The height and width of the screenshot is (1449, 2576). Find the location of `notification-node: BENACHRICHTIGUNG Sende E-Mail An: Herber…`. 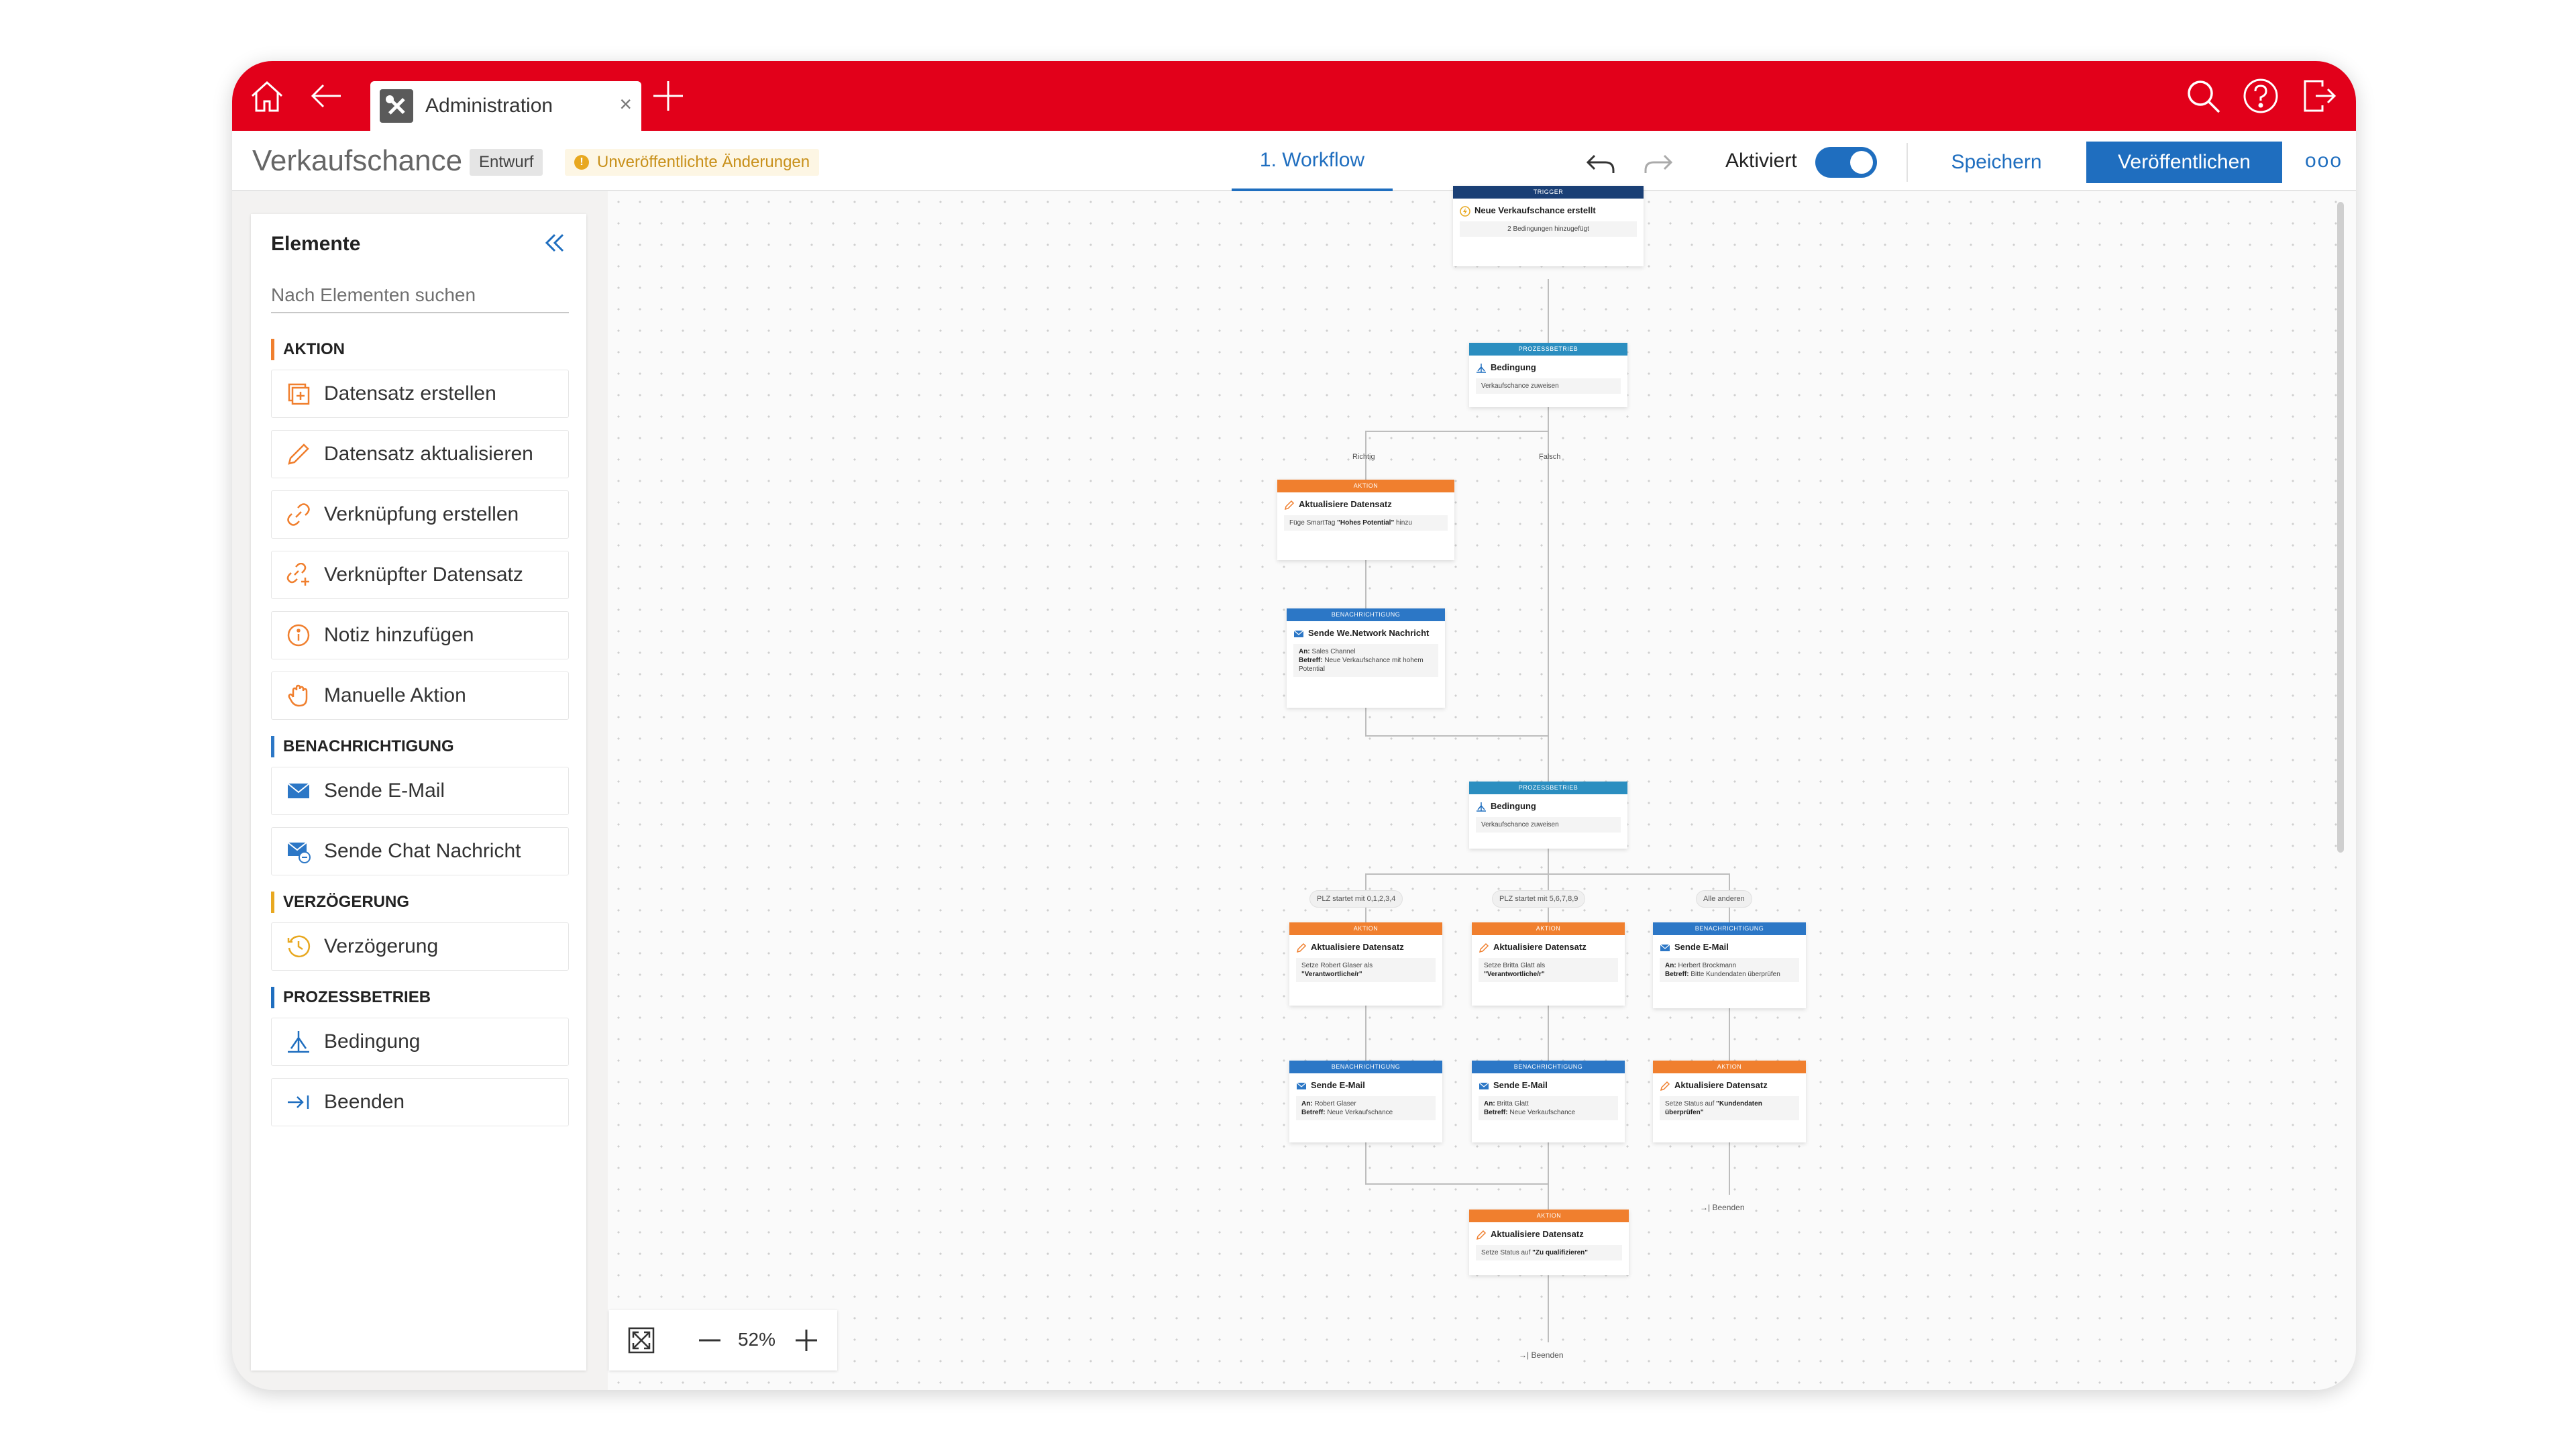

notification-node: BENACHRICHTIGUNG Sende E-Mail An: Herber… is located at coordinates (1729, 965).